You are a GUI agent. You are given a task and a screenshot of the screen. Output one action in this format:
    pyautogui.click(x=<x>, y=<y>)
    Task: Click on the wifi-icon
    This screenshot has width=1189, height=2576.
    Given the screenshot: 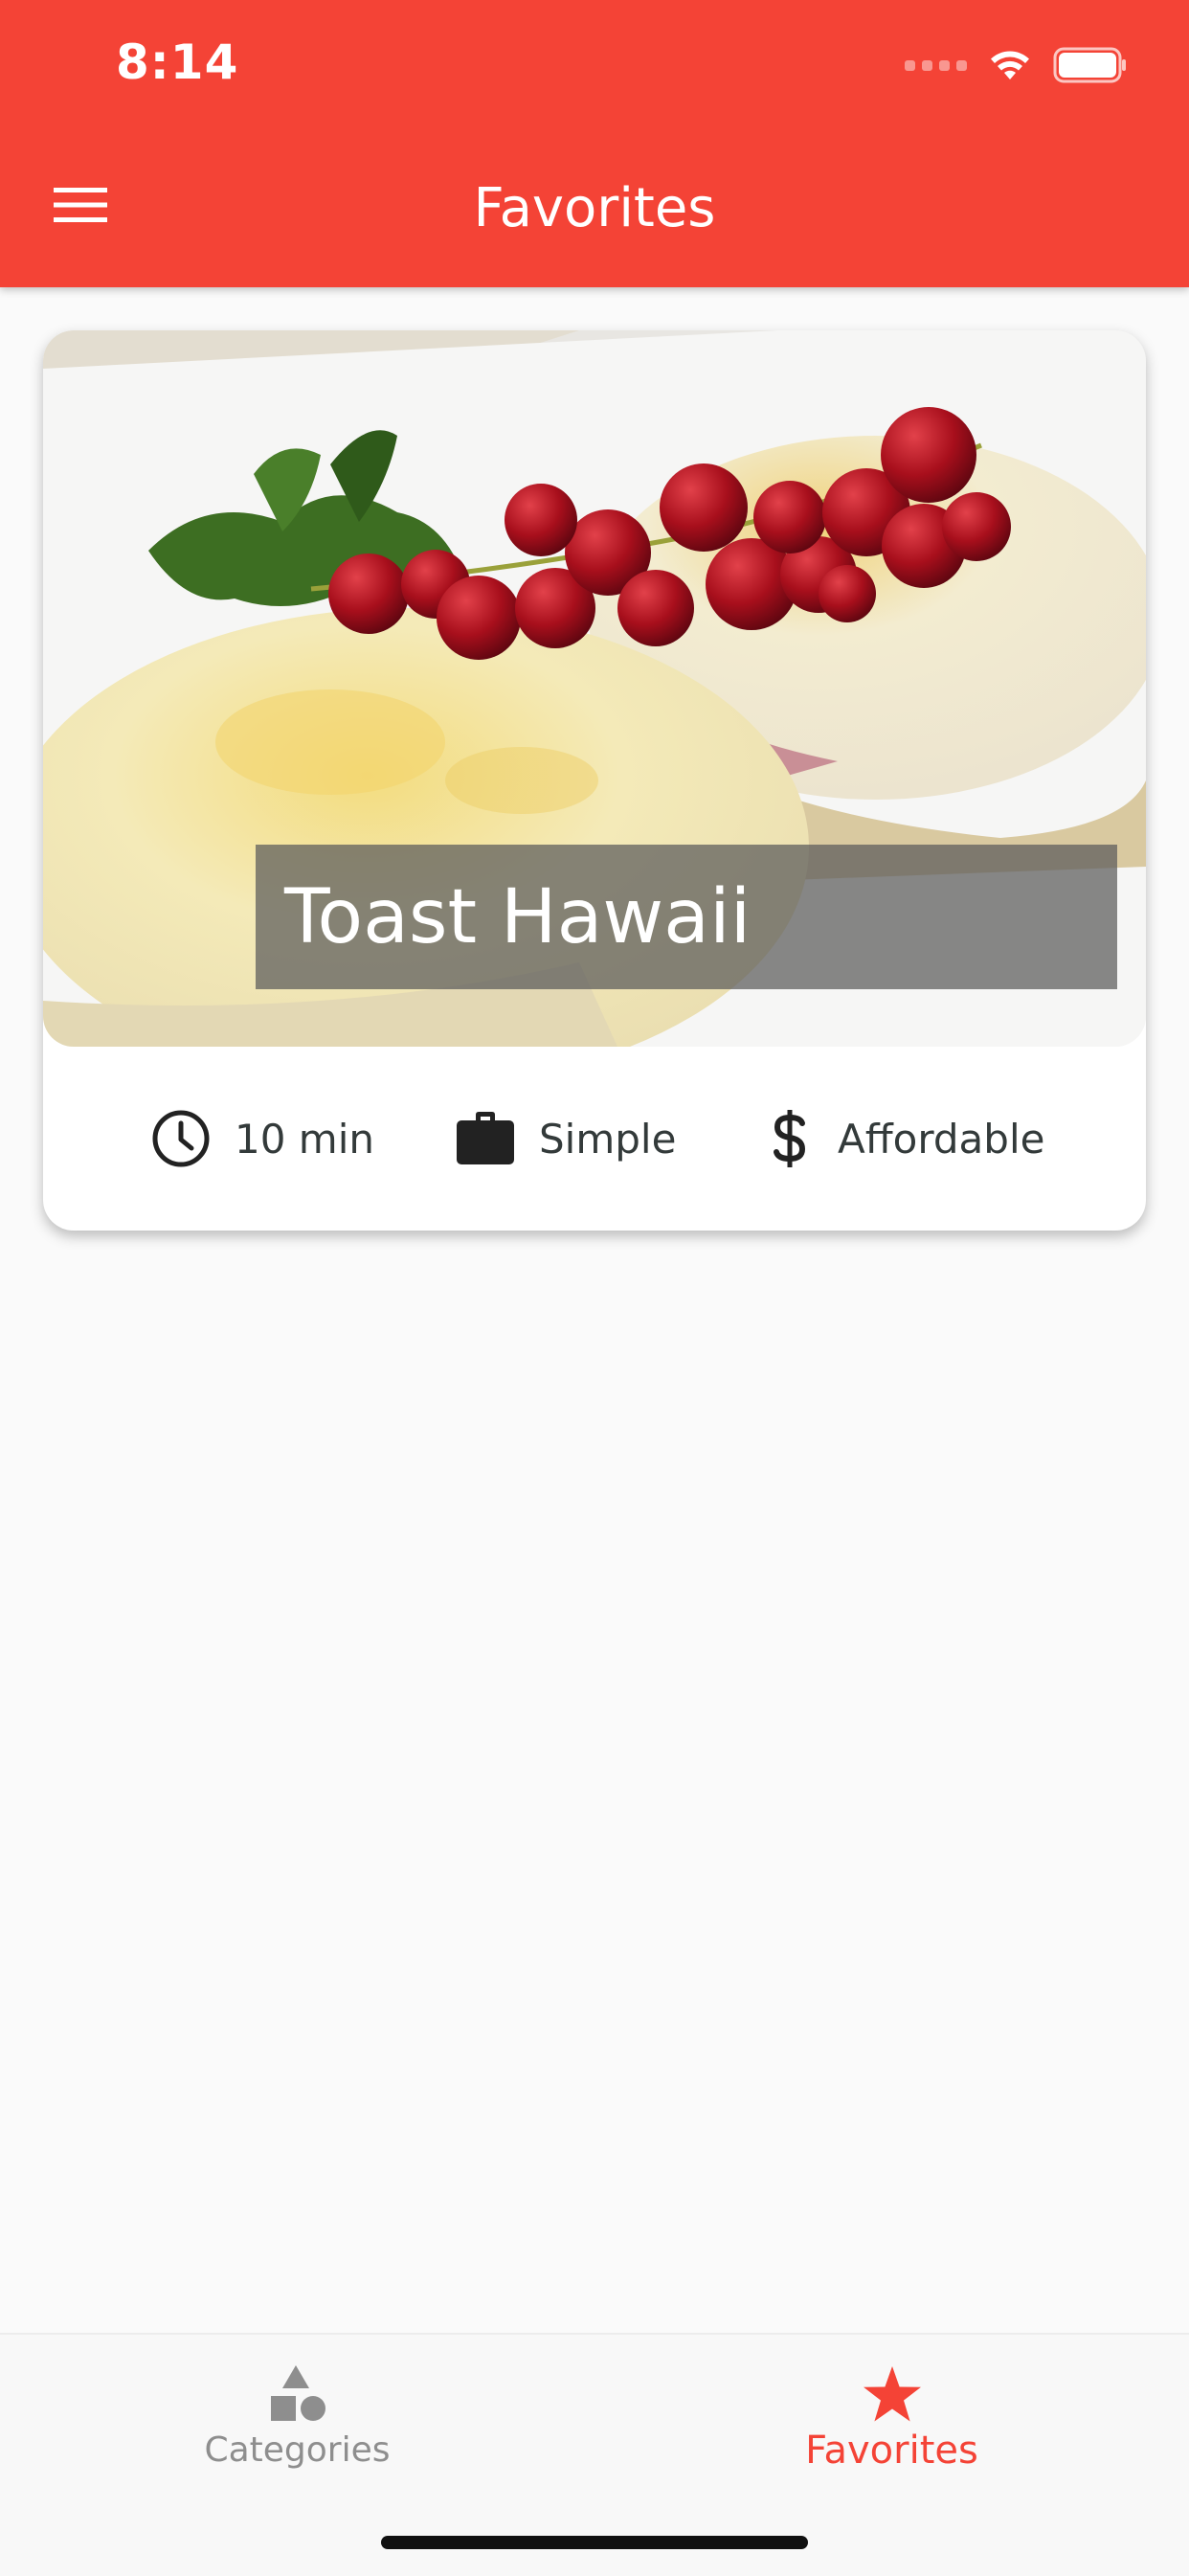 What is the action you would take?
    pyautogui.click(x=1010, y=65)
    